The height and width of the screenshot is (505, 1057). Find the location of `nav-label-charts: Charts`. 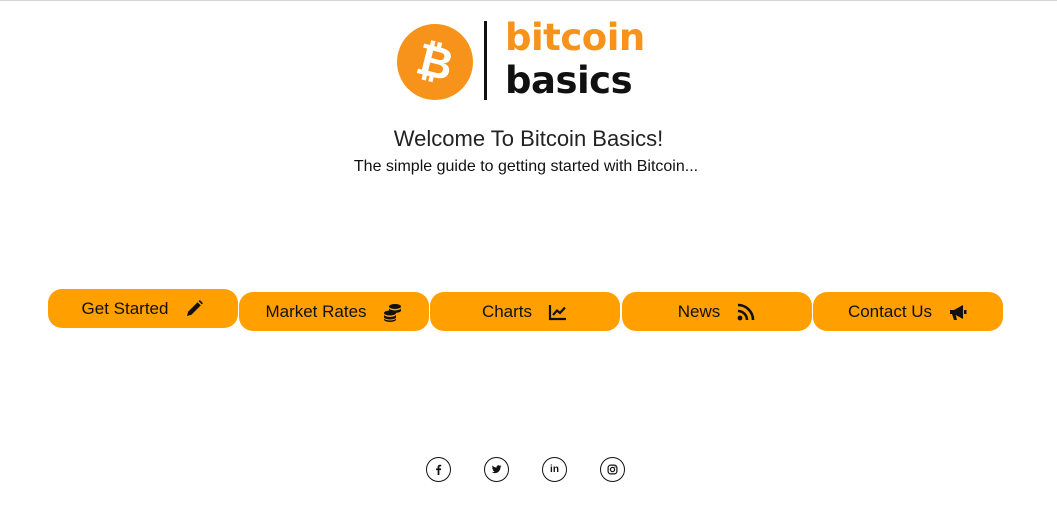

nav-label-charts: Charts is located at coordinates (507, 311).